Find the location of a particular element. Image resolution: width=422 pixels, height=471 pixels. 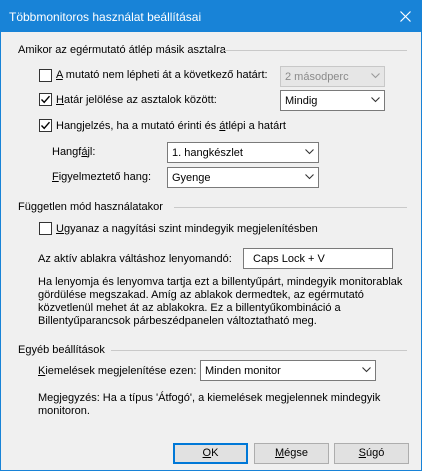

group-title-other-settings: Egyéb beállítások is located at coordinates (61, 350).